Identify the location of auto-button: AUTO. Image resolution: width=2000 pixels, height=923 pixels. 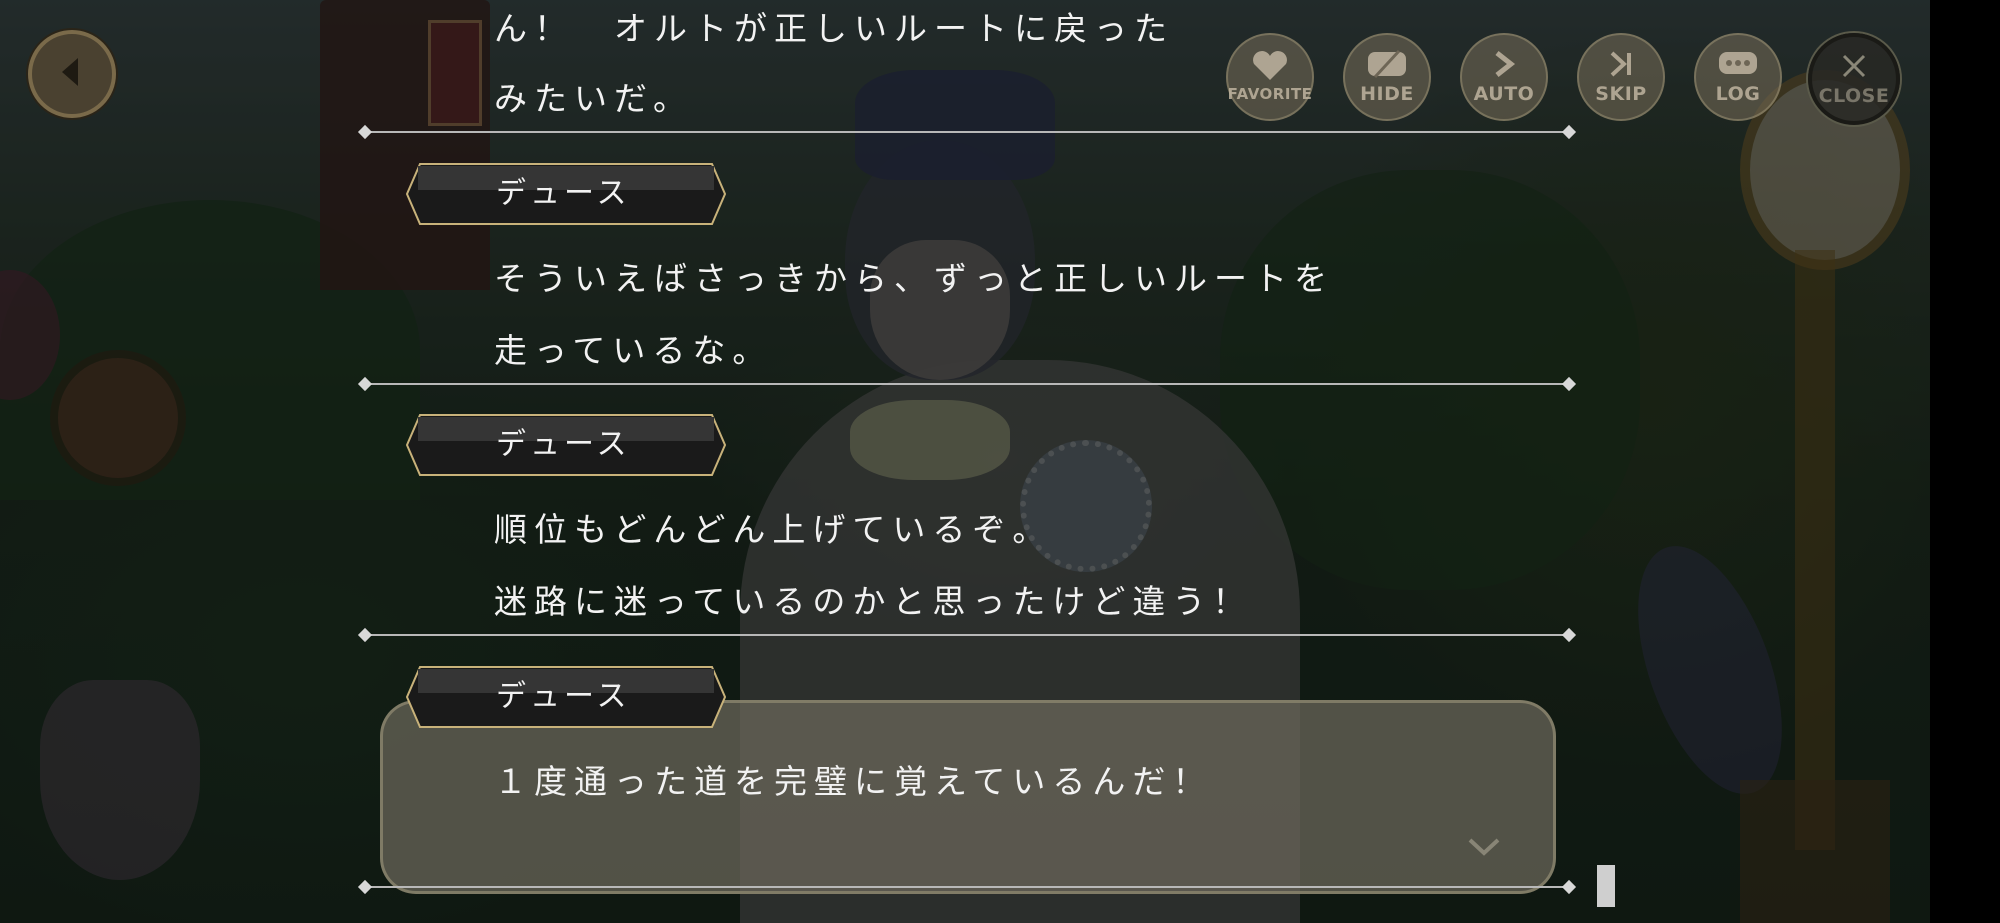
(1504, 77).